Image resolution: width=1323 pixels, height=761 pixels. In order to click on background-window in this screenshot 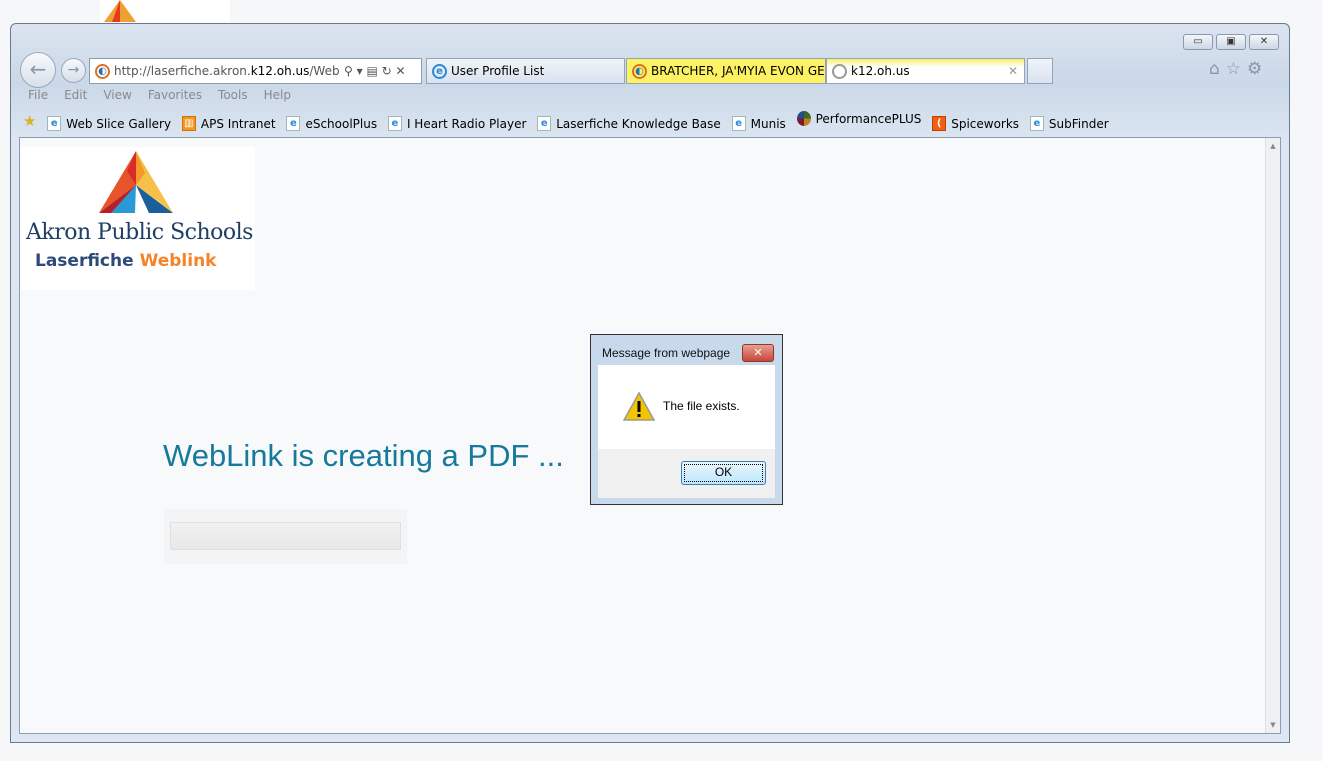, I will do `click(165, 11)`.